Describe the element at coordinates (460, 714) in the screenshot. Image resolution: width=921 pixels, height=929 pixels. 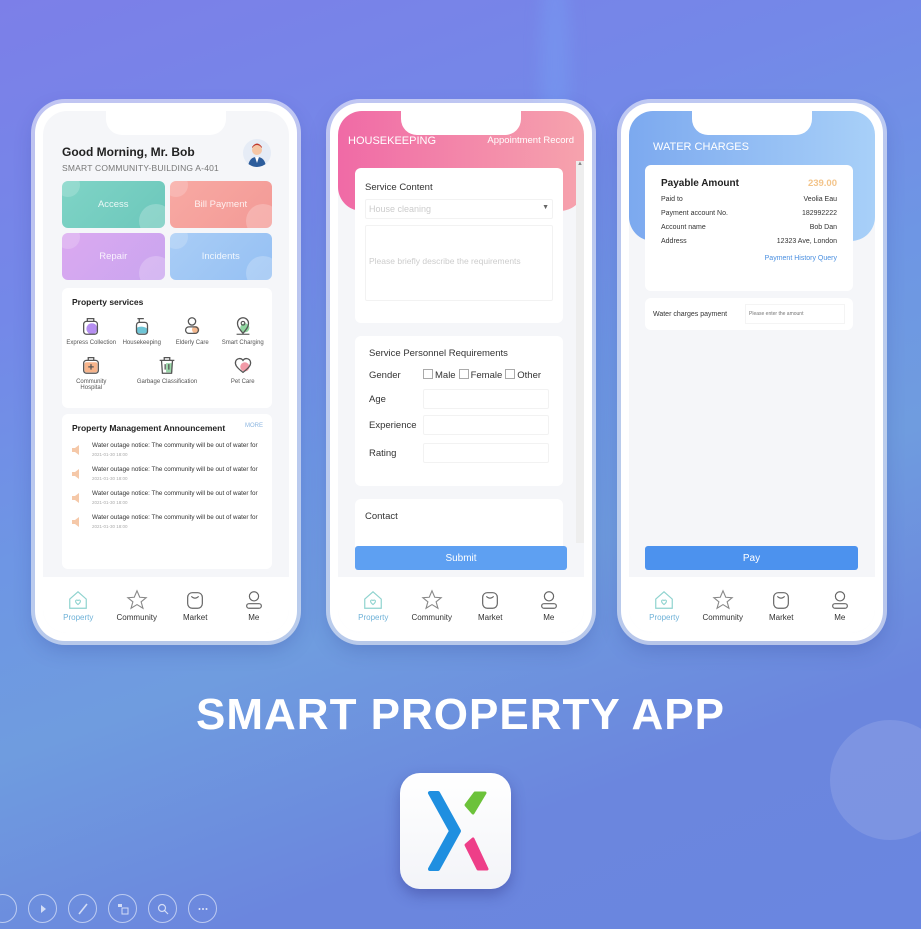
I see `headline: SMART PROPERTY APP` at that location.